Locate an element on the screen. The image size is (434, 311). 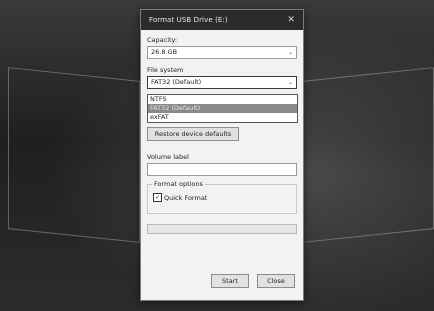
quick-format-row: ✓ Quick Format is located at coordinates (222, 197).